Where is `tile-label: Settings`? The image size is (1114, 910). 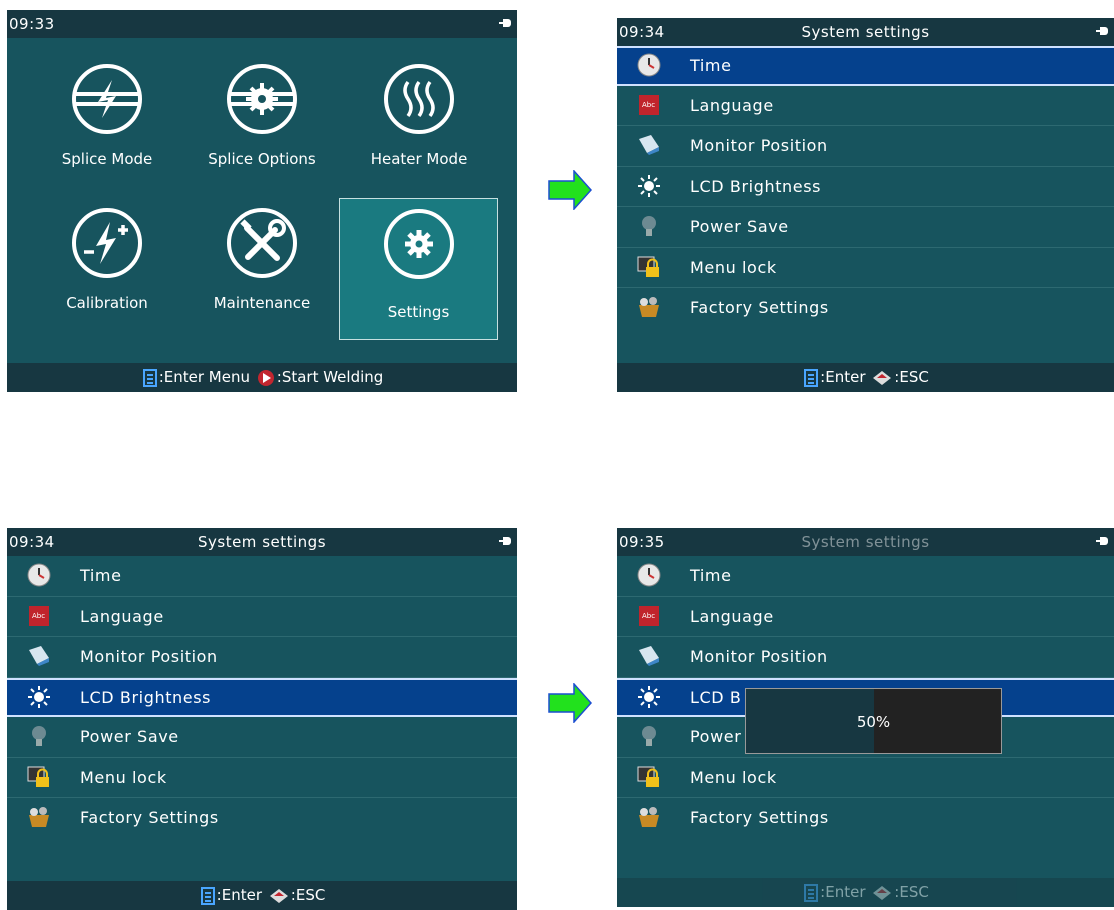
tile-label: Settings is located at coordinates (418, 312).